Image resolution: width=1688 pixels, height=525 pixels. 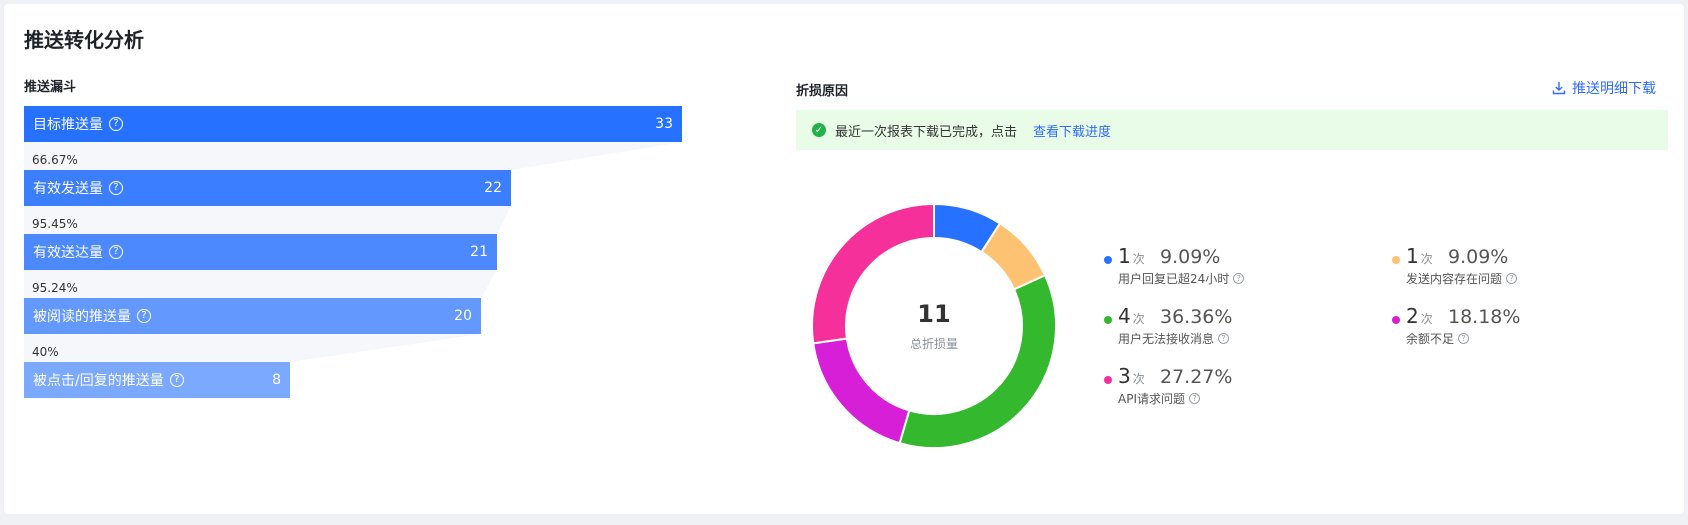 I want to click on stage-label: 有效送达量, so click(x=68, y=253).